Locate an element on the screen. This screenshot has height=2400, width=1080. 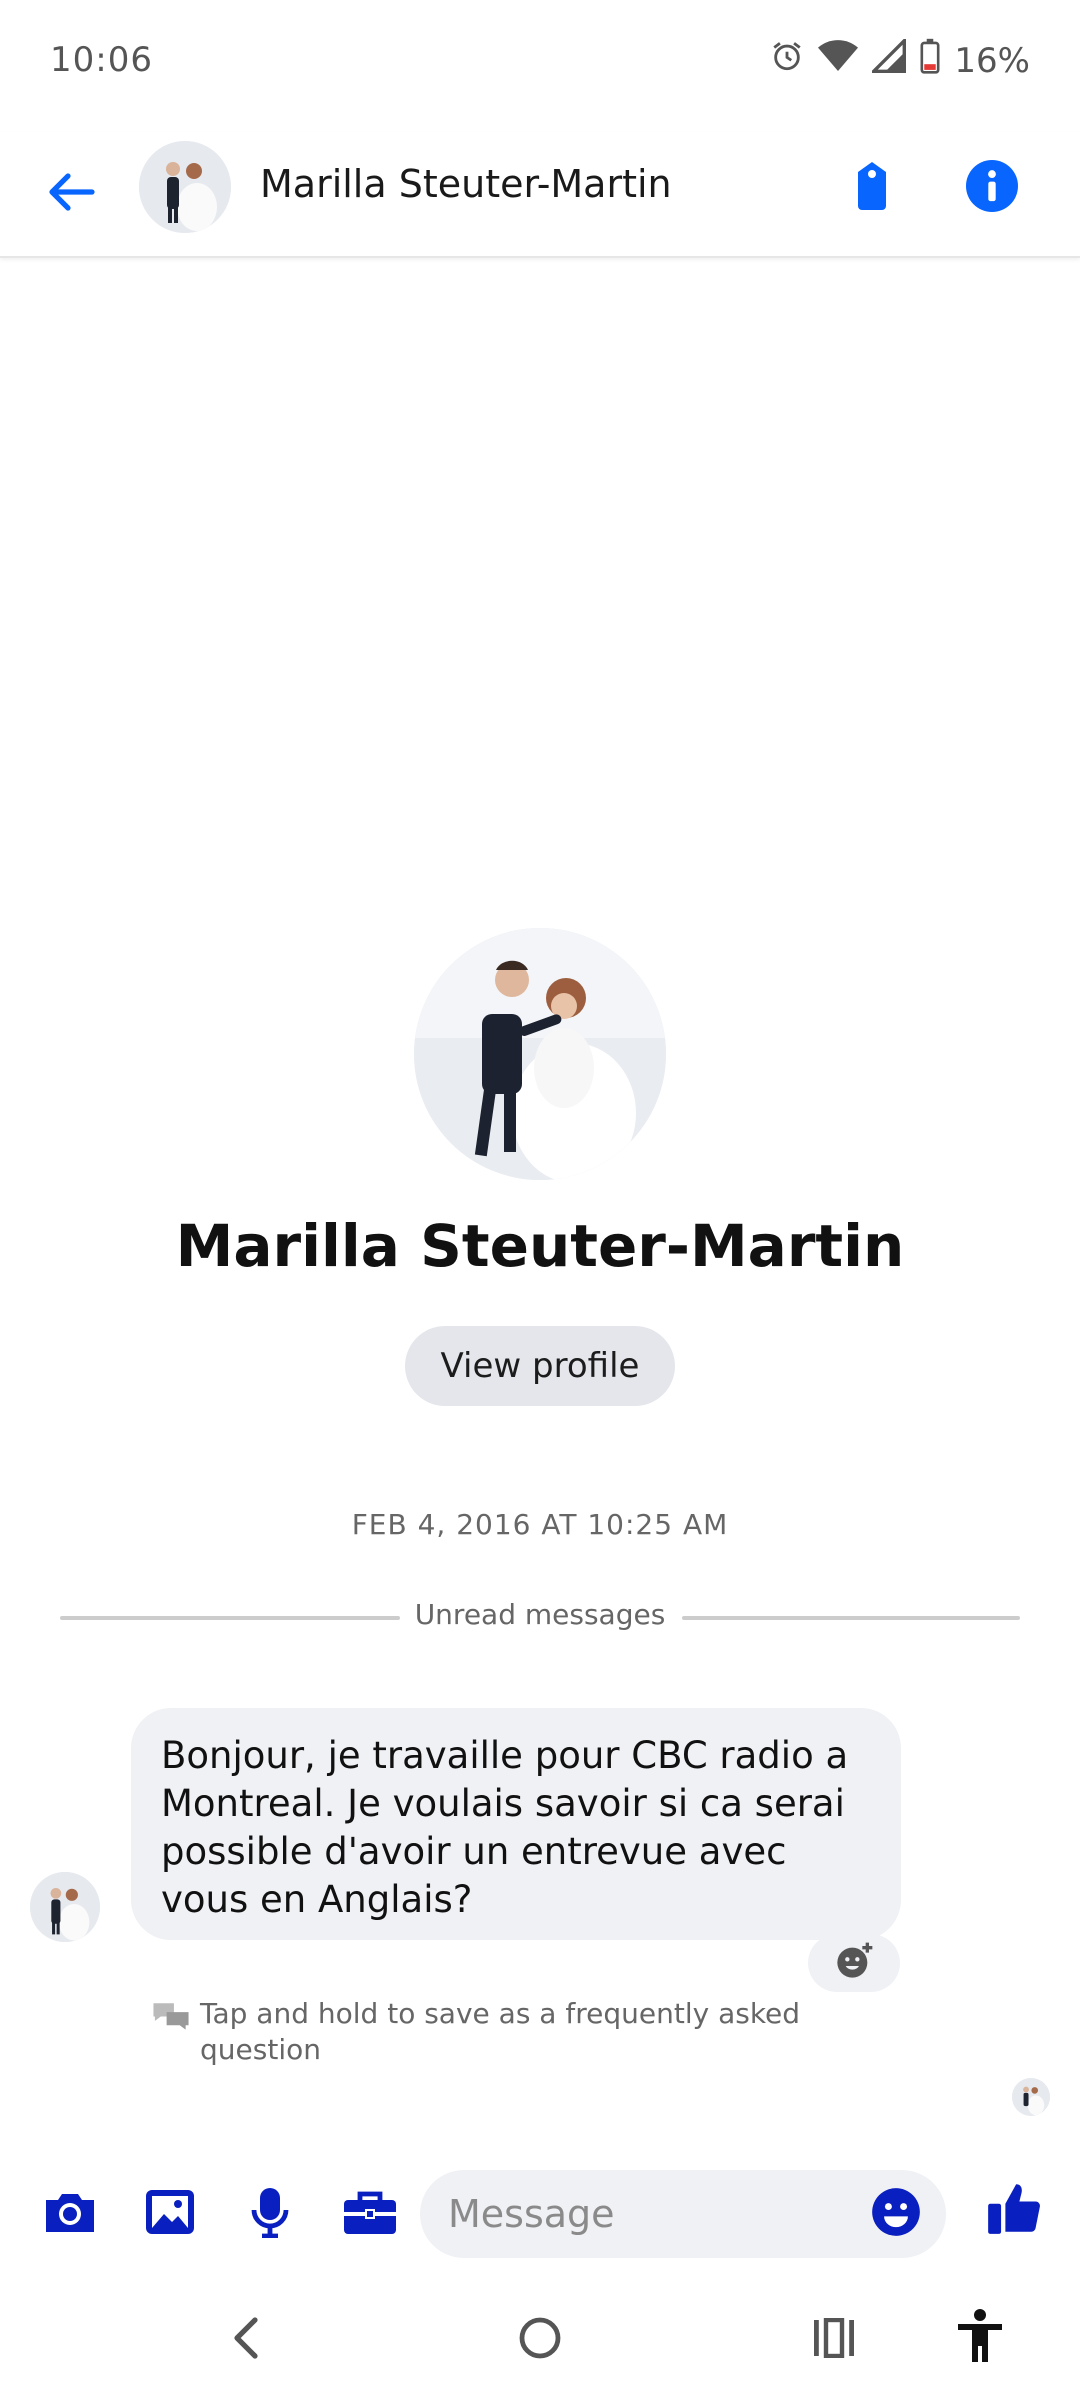
camera-button is located at coordinates (70, 2214).